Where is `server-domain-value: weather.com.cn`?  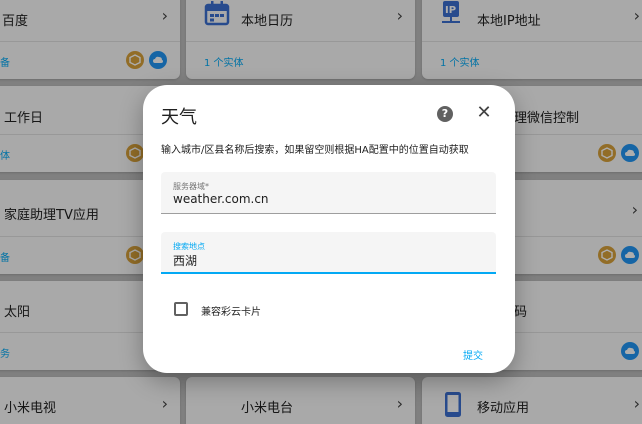 server-domain-value: weather.com.cn is located at coordinates (221, 199).